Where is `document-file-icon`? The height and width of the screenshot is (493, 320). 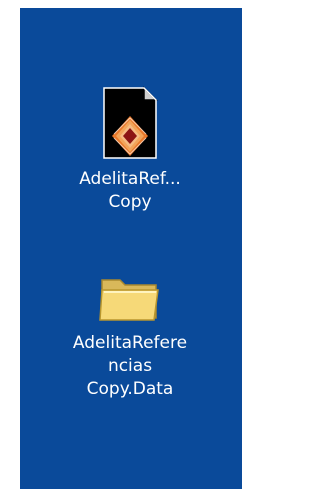
document-file-icon is located at coordinates (130, 122).